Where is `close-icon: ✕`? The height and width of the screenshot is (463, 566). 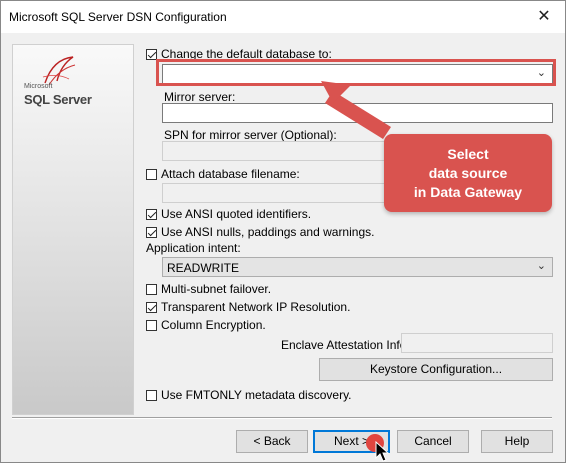 close-icon: ✕ is located at coordinates (544, 17).